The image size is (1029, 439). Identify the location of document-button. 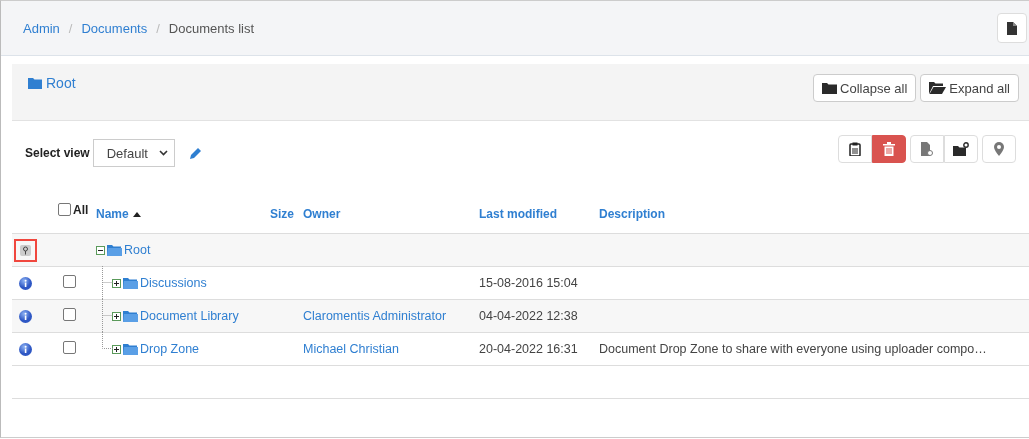
(1012, 28).